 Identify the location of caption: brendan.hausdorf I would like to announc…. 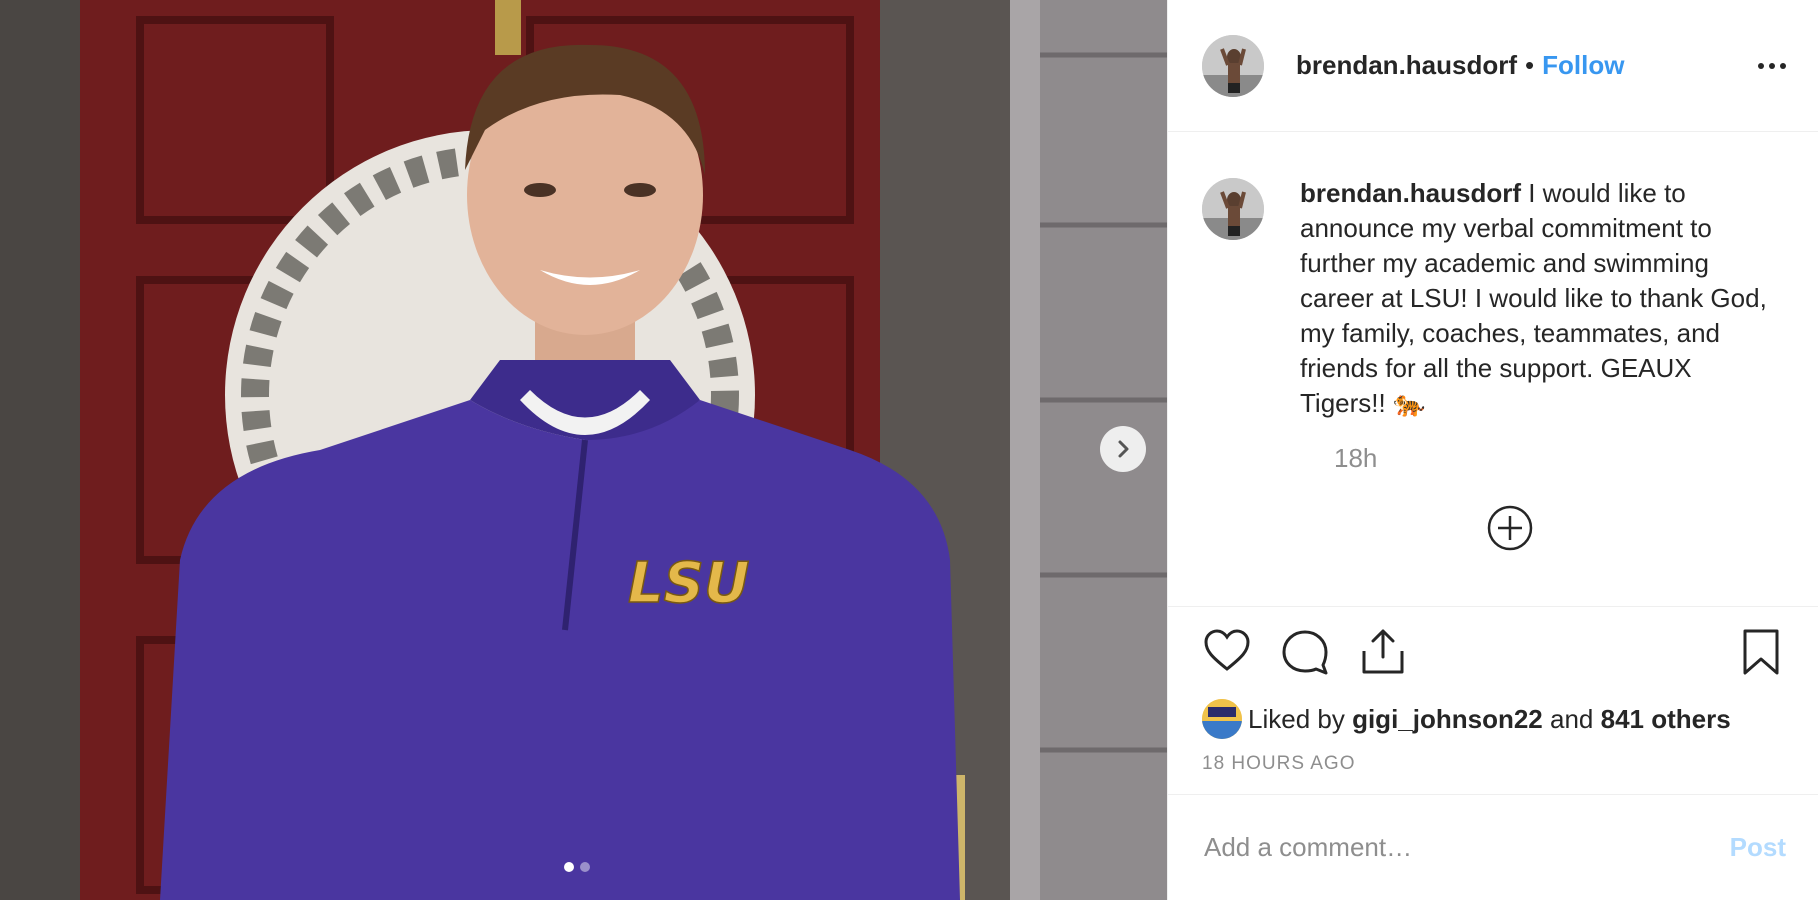
(1493, 298).